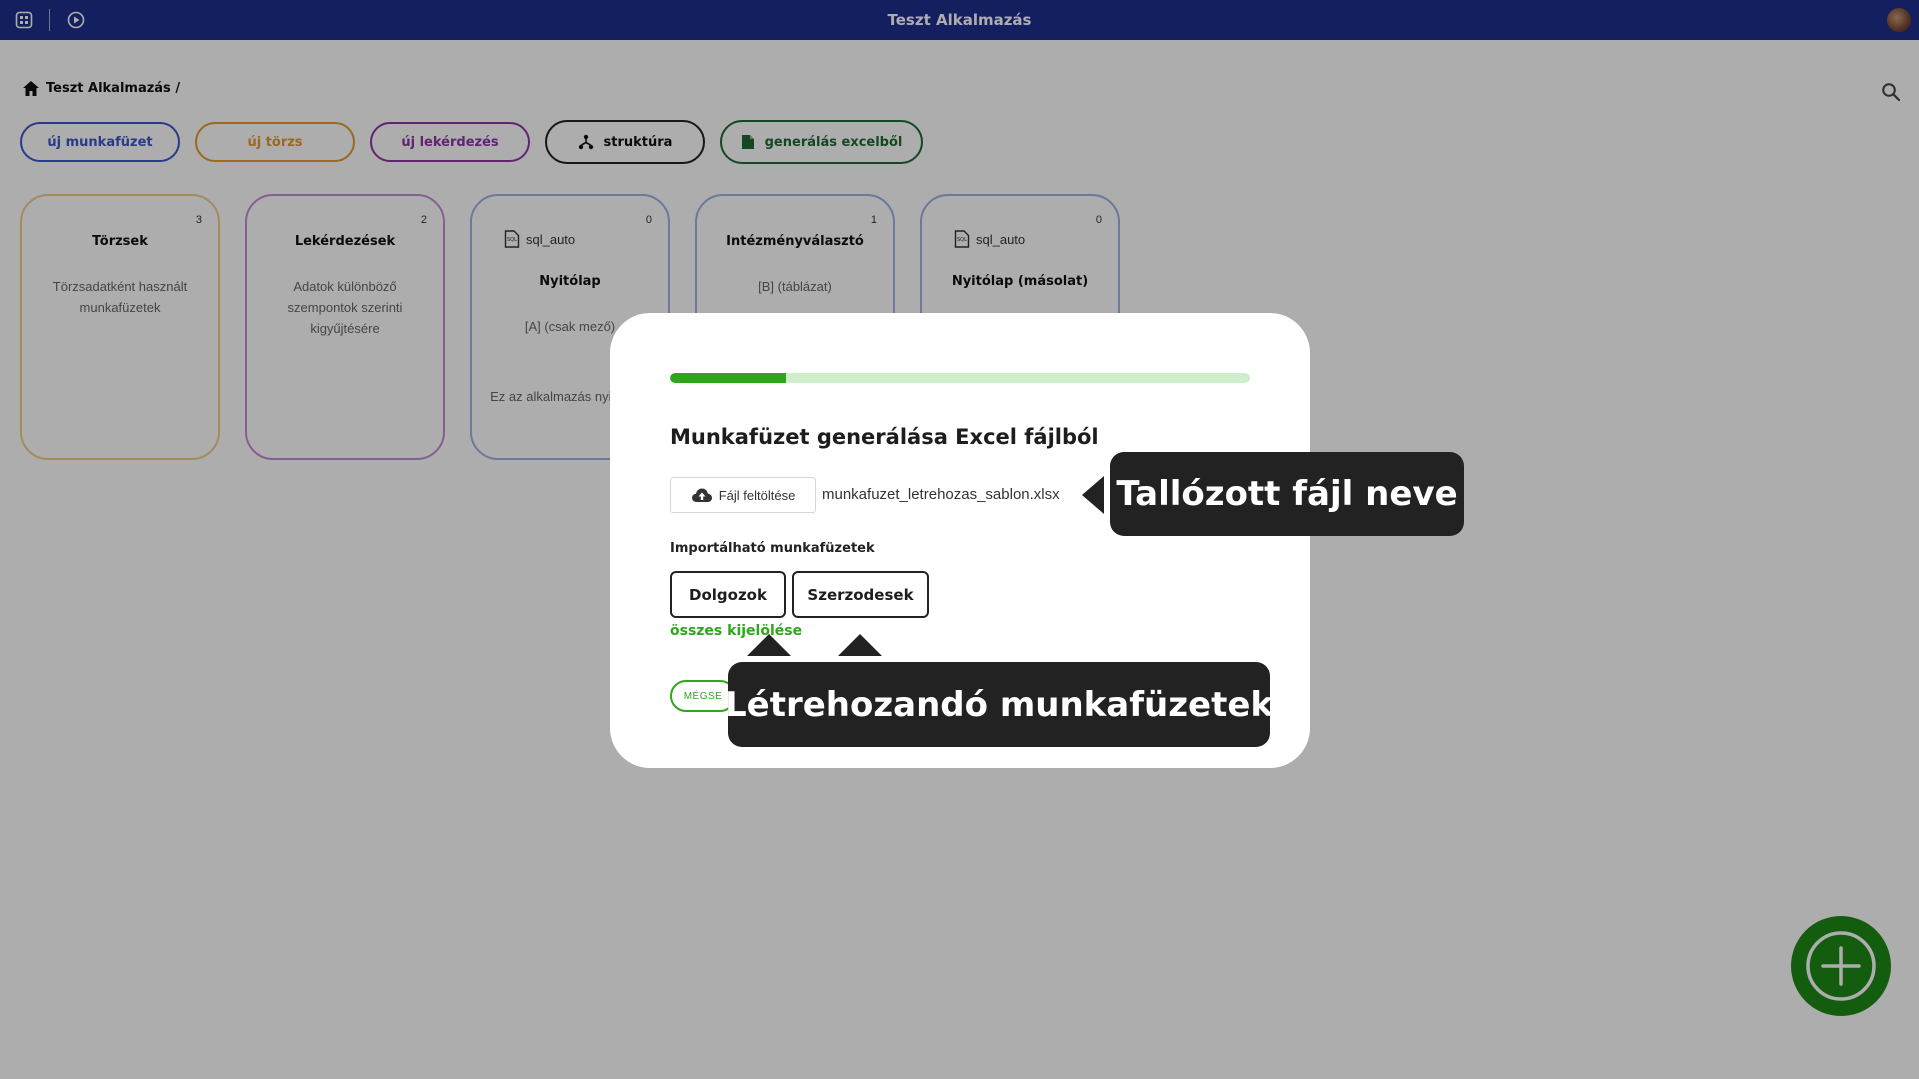  Describe the element at coordinates (703, 696) in the screenshot. I see `cancel-label: MÉGSE` at that location.